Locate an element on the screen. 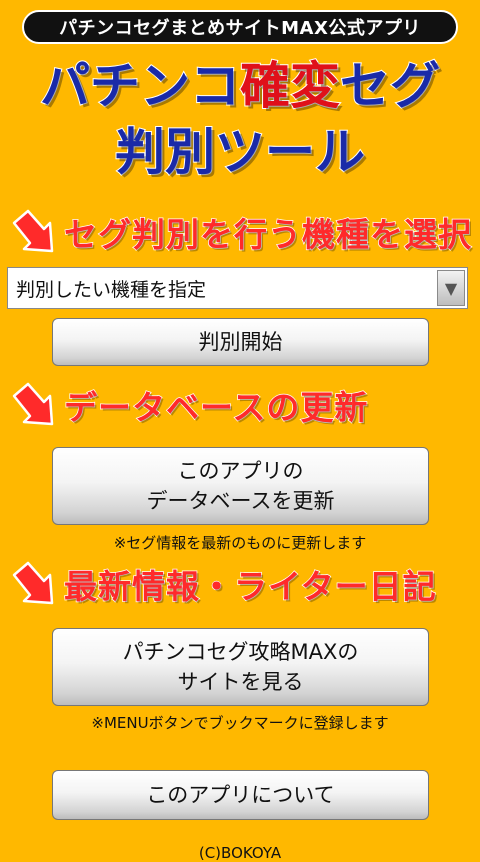 The width and height of the screenshot is (480, 862). title-part-pachinko: パチンコ is located at coordinates (140, 86).